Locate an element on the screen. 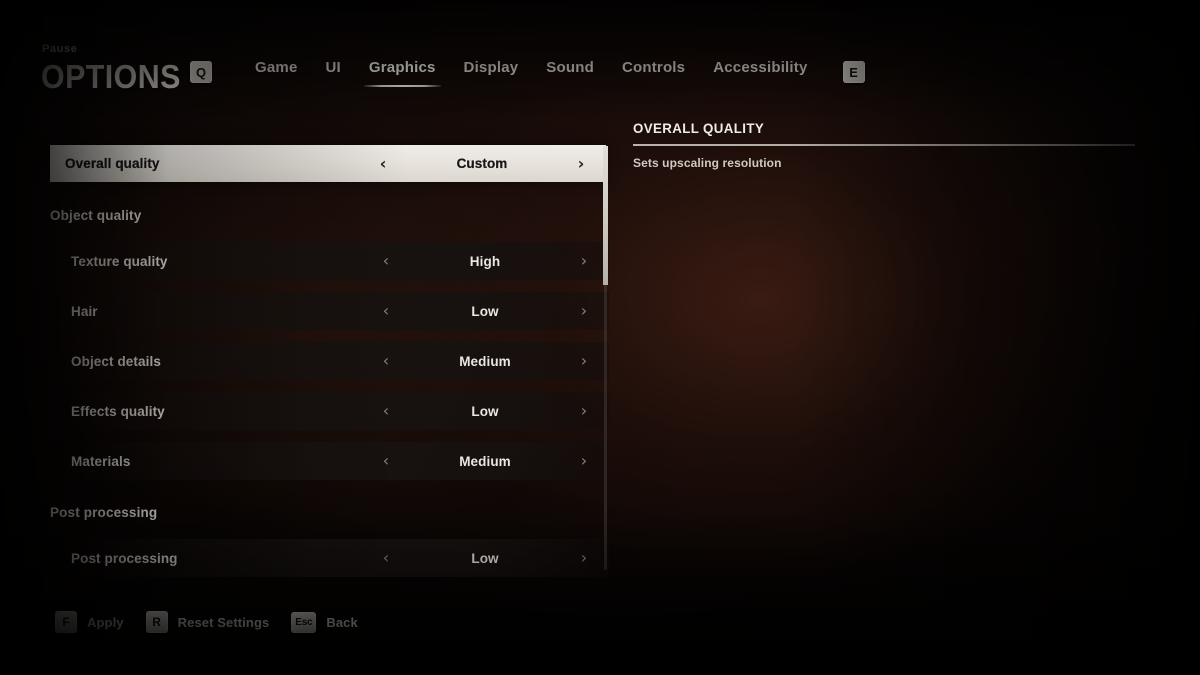  tab-sound: Sound is located at coordinates (570, 72).